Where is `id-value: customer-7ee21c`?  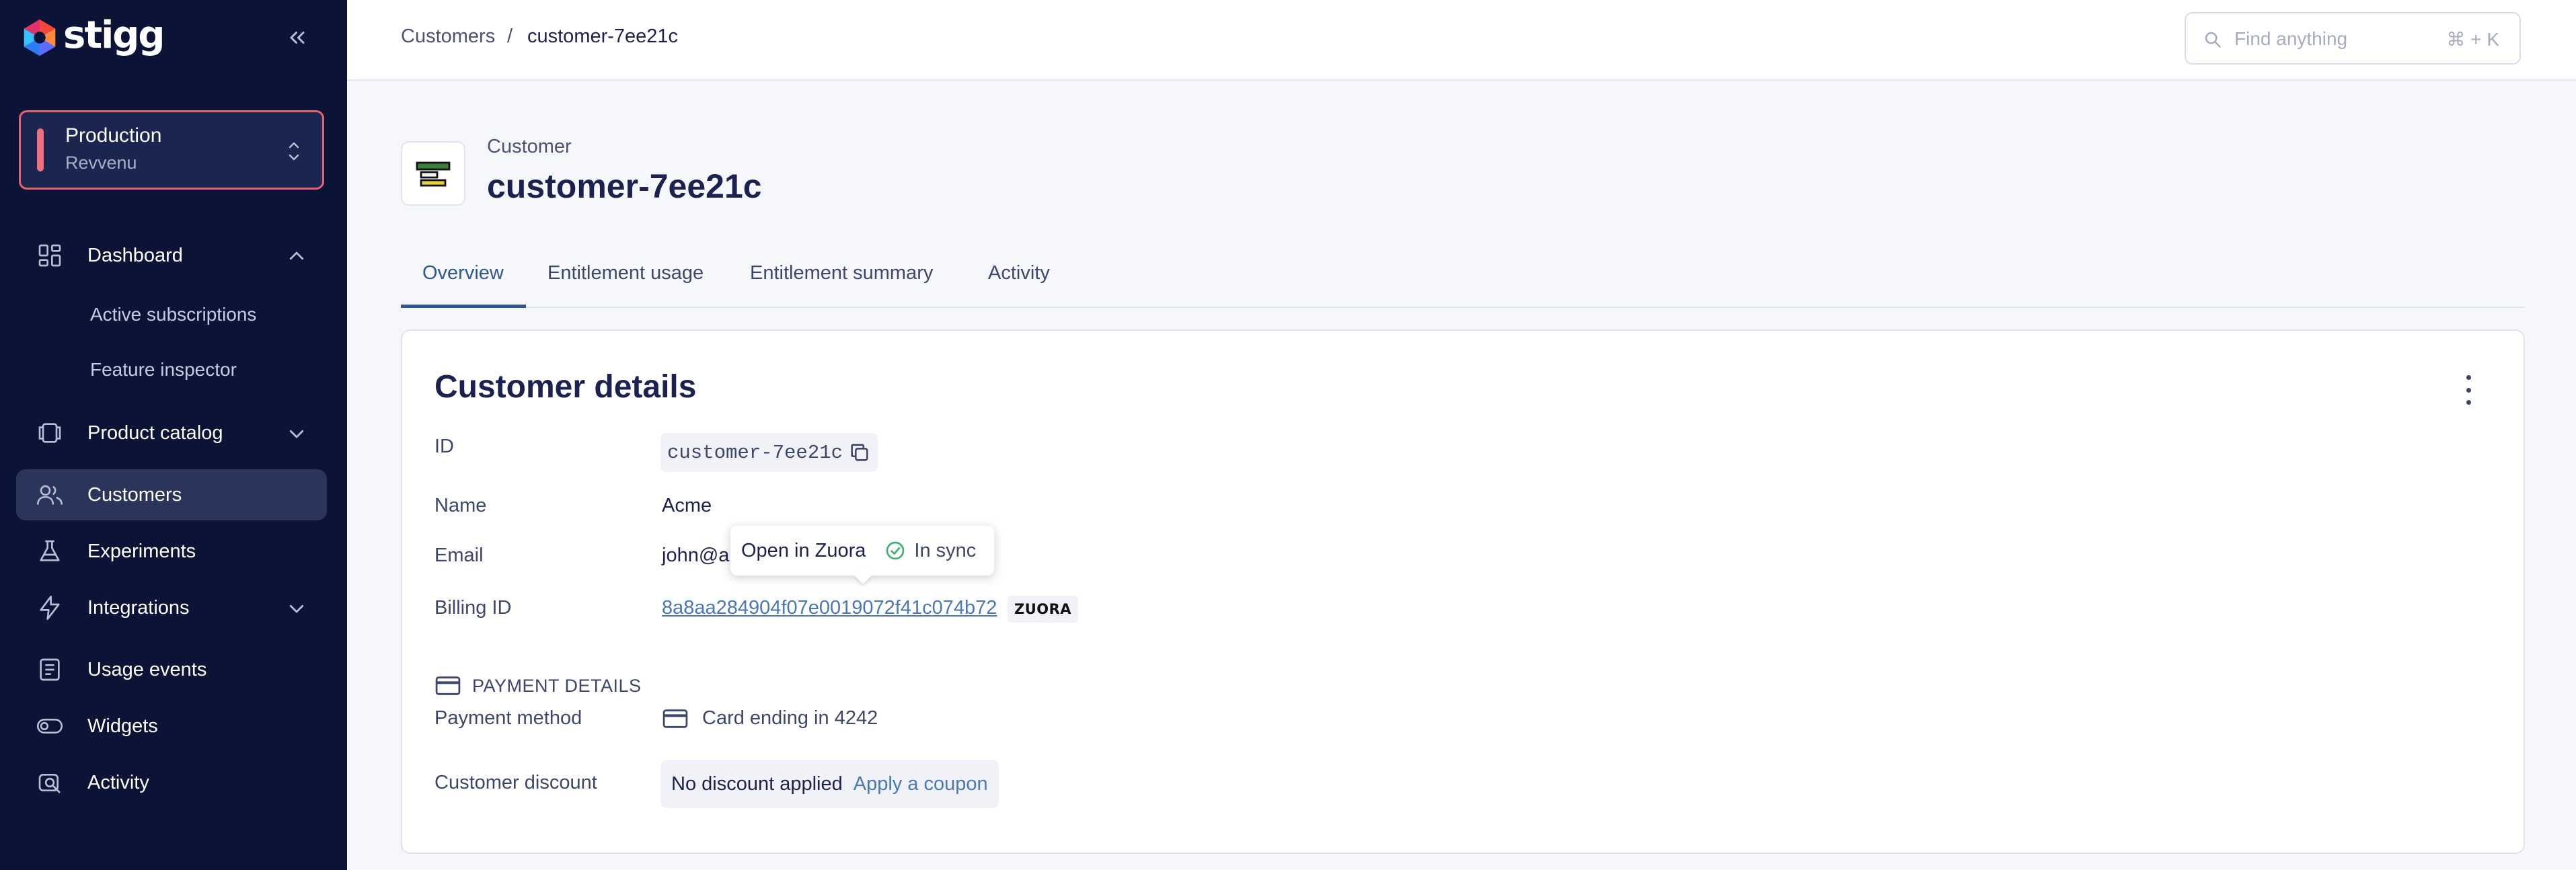
id-value: customer-7ee21c is located at coordinates (755, 452).